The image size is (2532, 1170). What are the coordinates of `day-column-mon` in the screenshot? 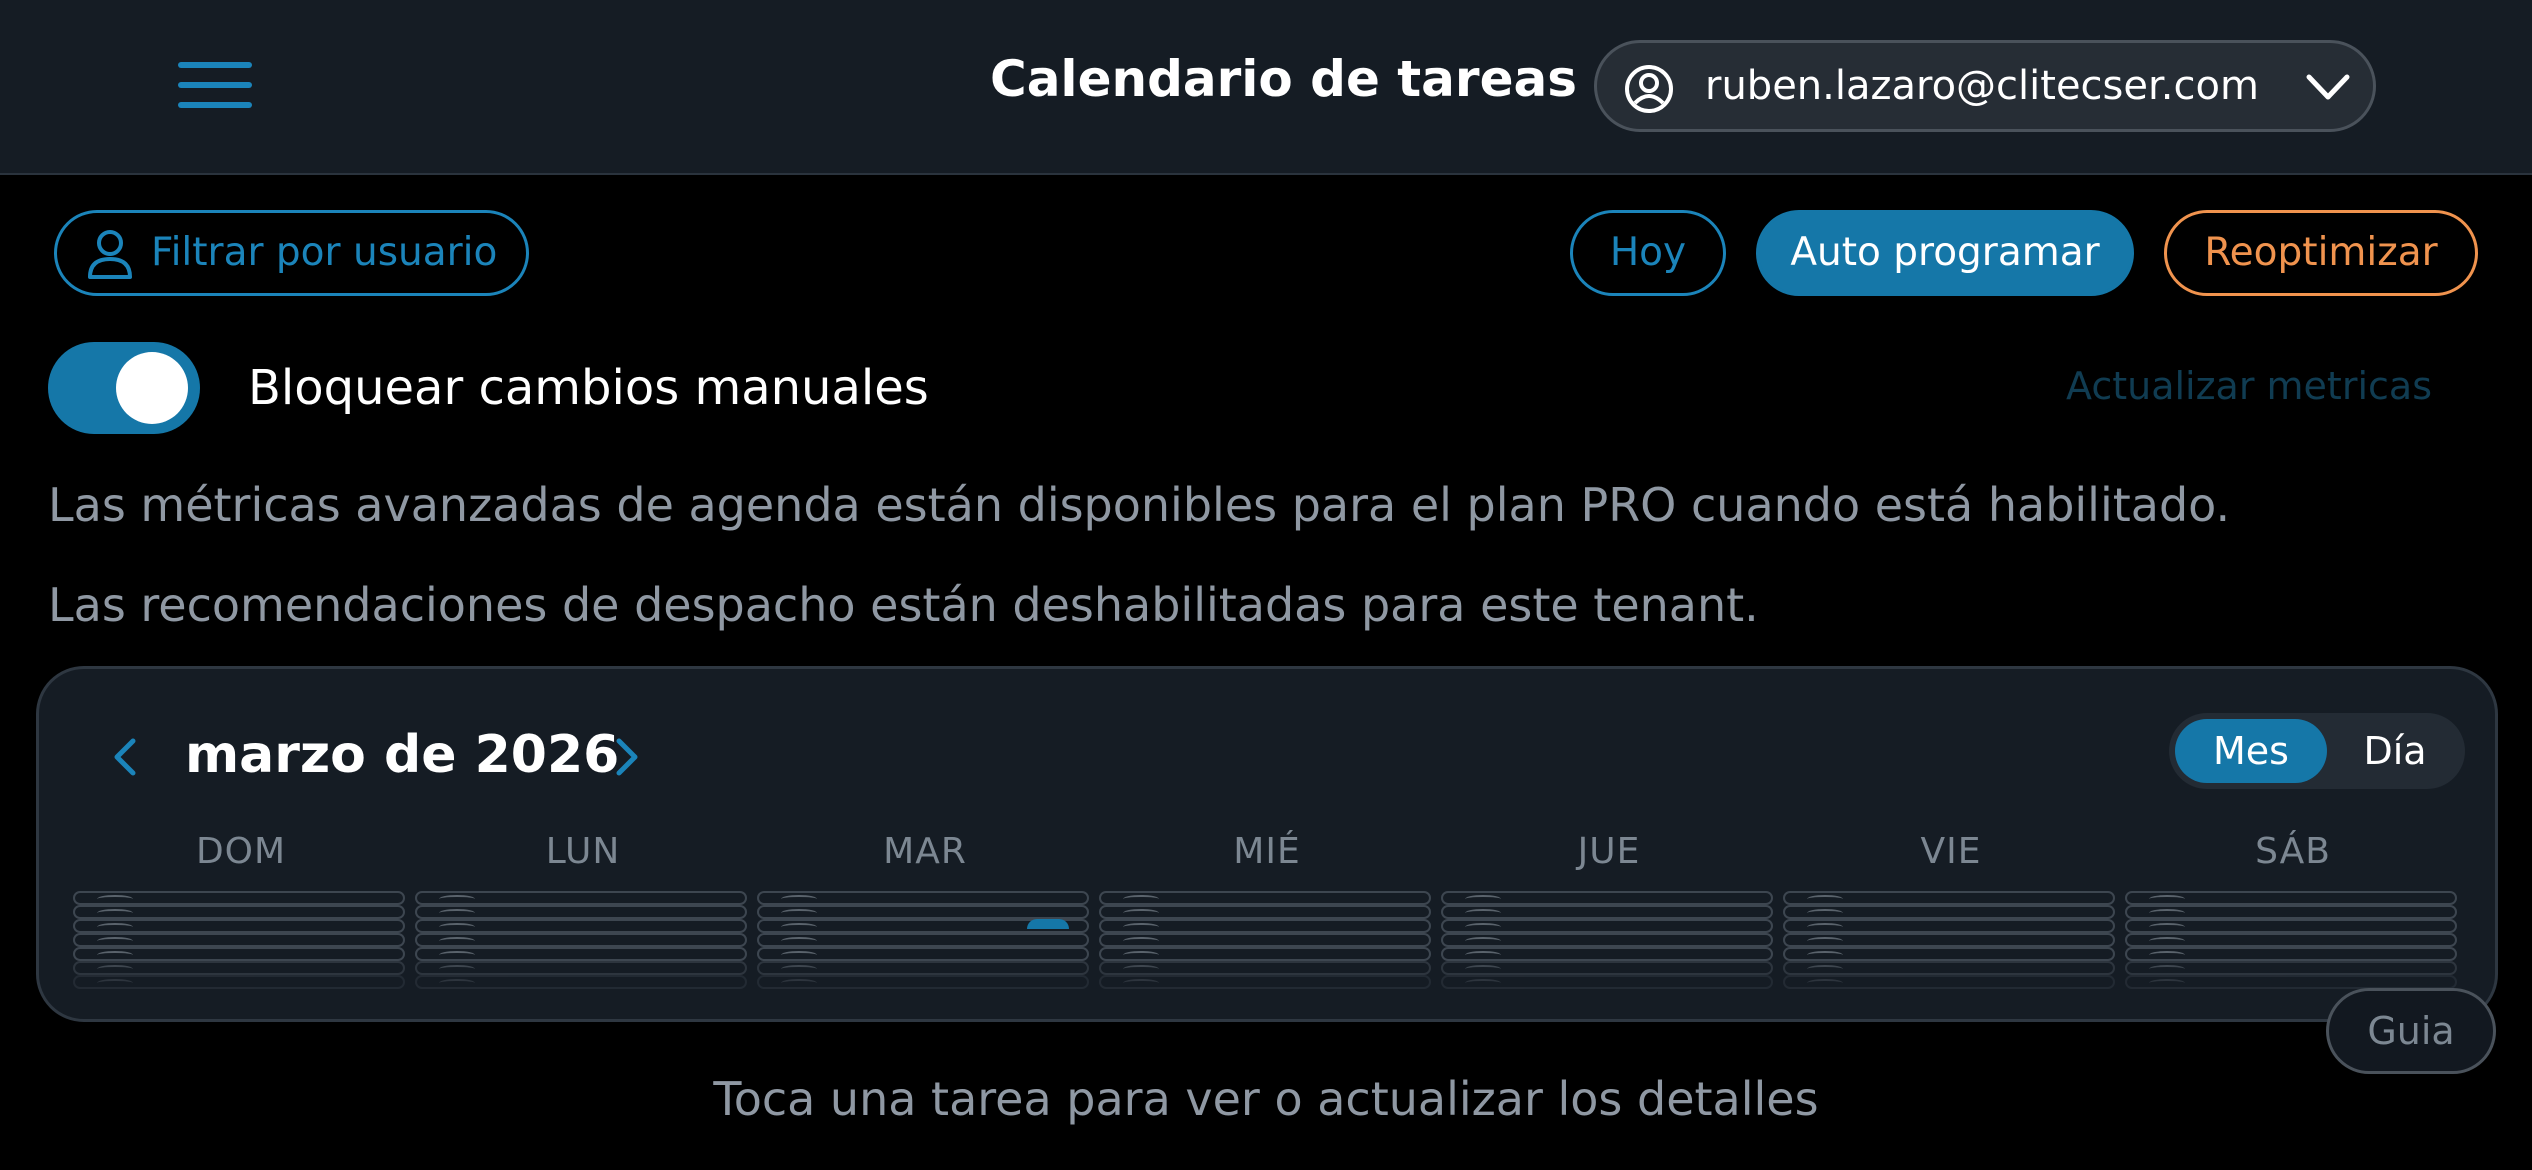 It's located at (583, 941).